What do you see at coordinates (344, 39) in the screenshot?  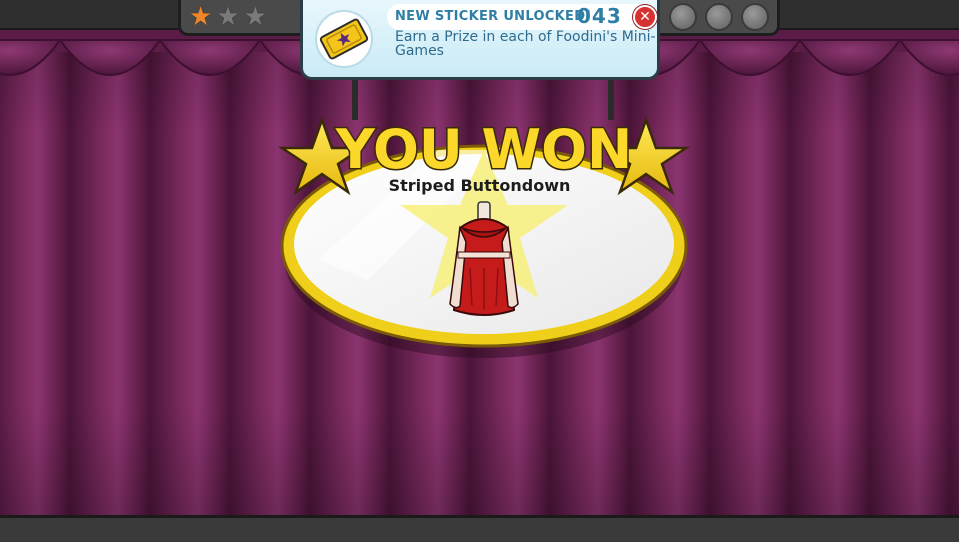 I see `ticket-icon` at bounding box center [344, 39].